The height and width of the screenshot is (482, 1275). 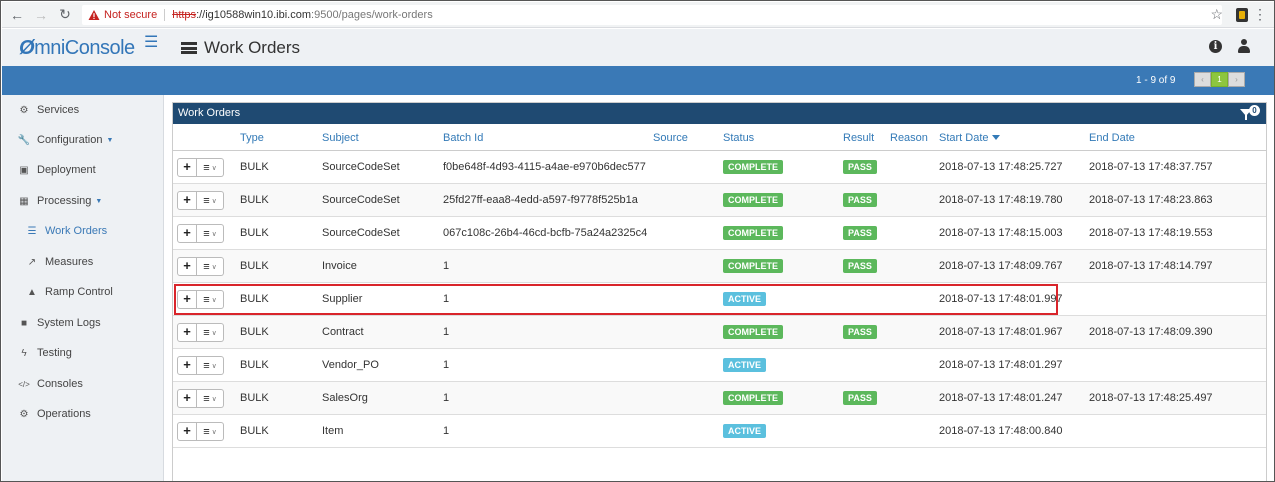 I want to click on forward-icon: →, so click(x=41, y=15).